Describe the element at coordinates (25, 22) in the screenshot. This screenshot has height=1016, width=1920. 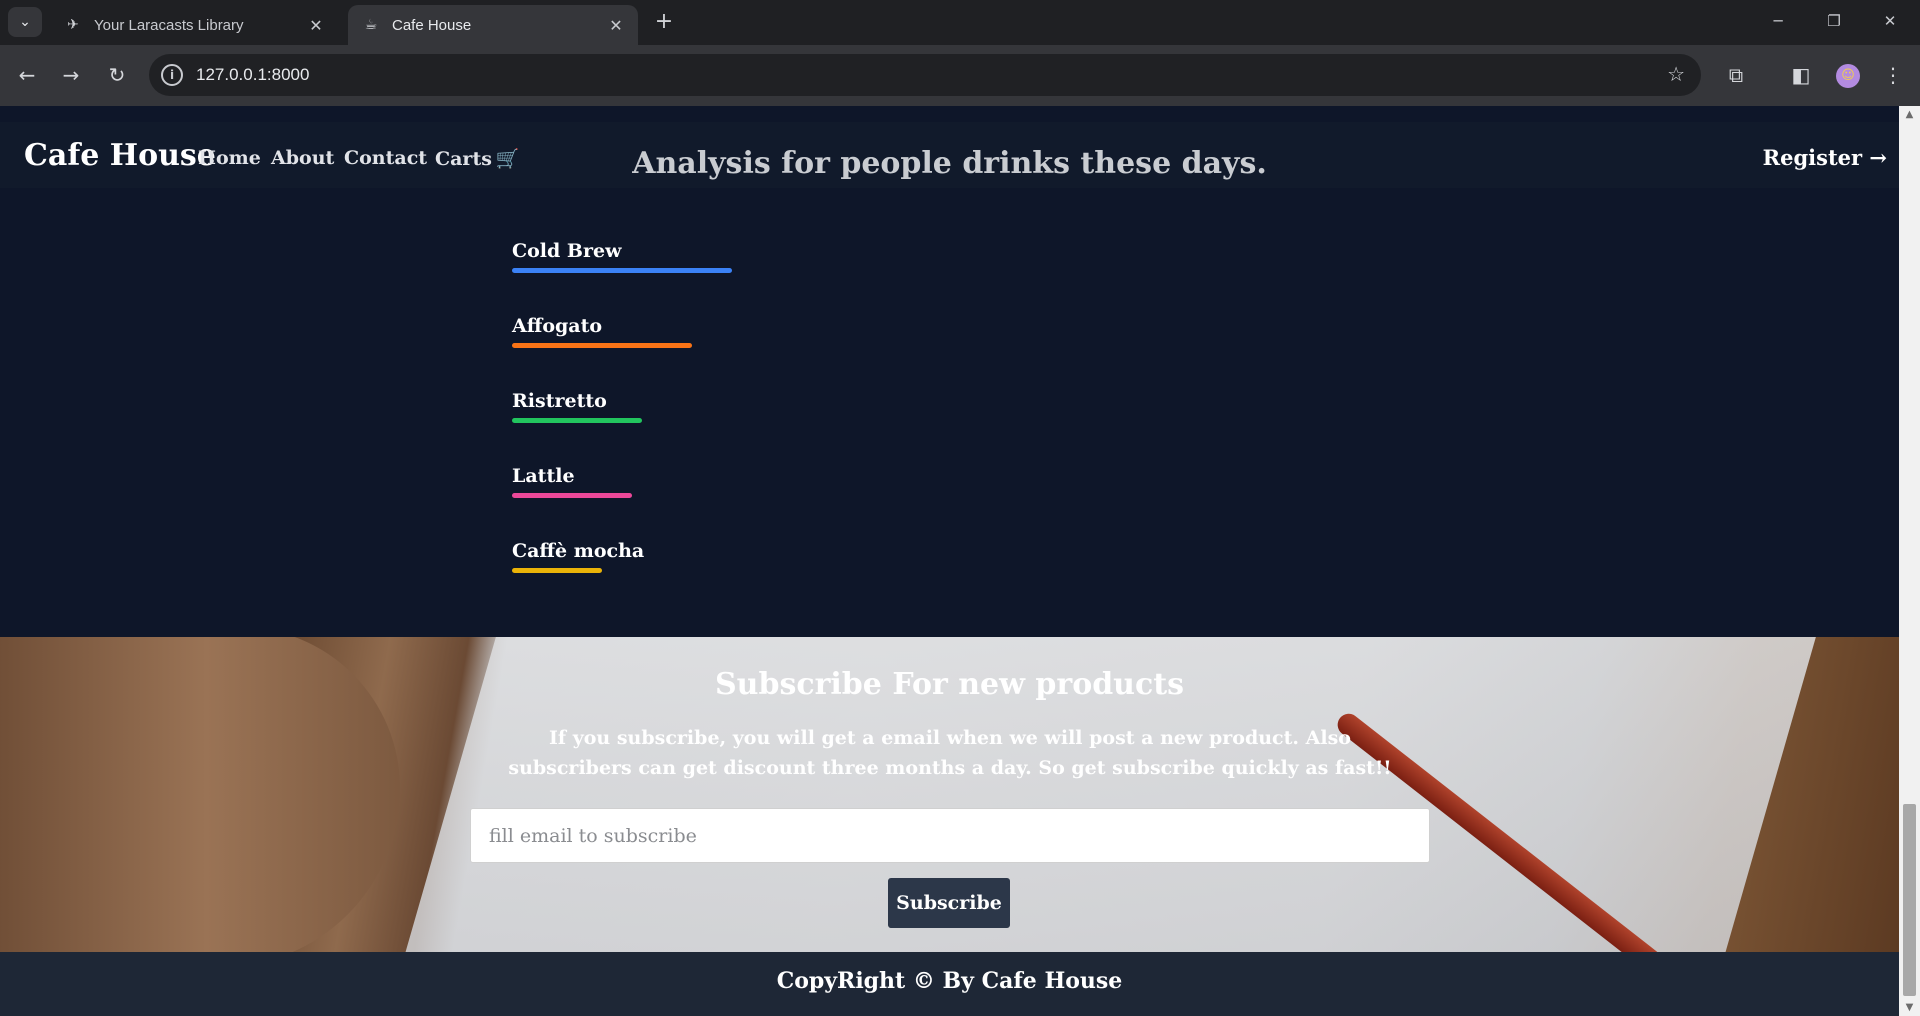
I see `tab-list-chevron-icon: ⌄` at that location.